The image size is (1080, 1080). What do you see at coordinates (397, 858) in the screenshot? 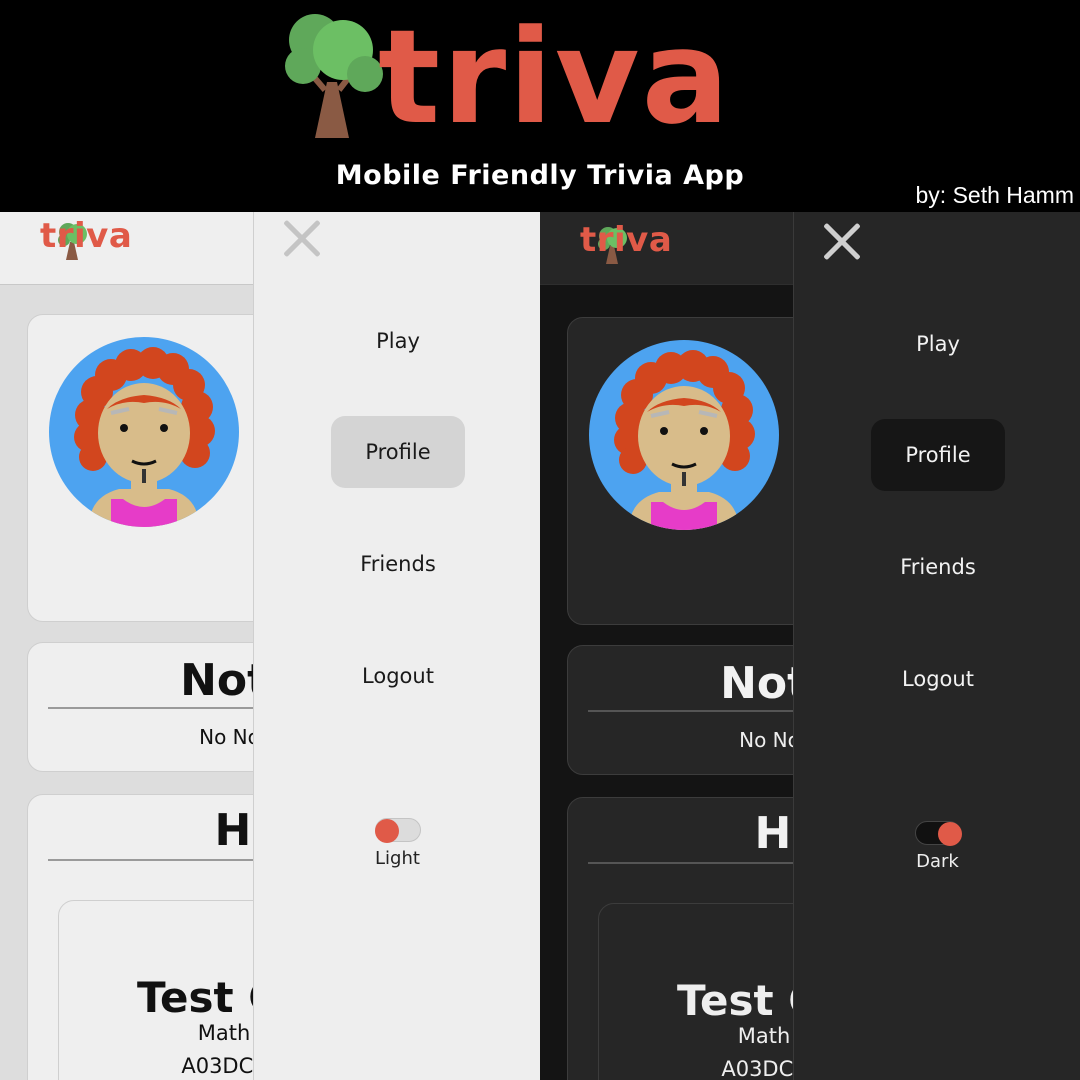
I see `theme-toggle-label: Light` at bounding box center [397, 858].